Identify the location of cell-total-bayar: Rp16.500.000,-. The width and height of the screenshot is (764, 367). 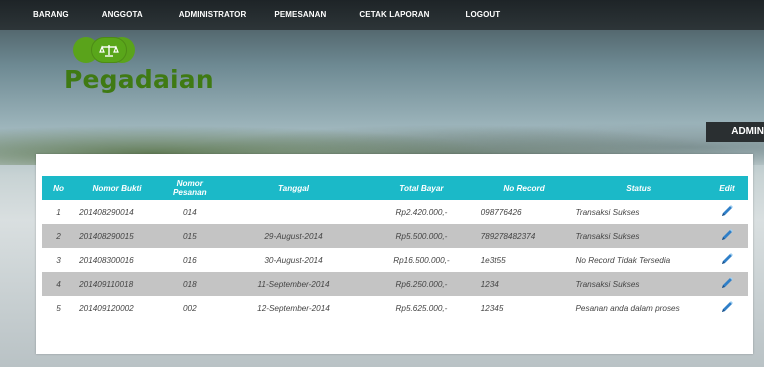
(421, 260).